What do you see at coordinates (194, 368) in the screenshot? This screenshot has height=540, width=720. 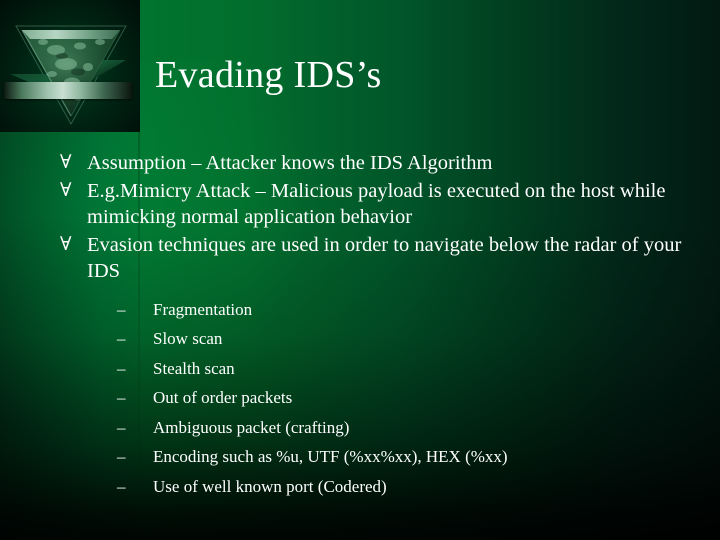 I see `sub-bullet-text: Stealth scan` at bounding box center [194, 368].